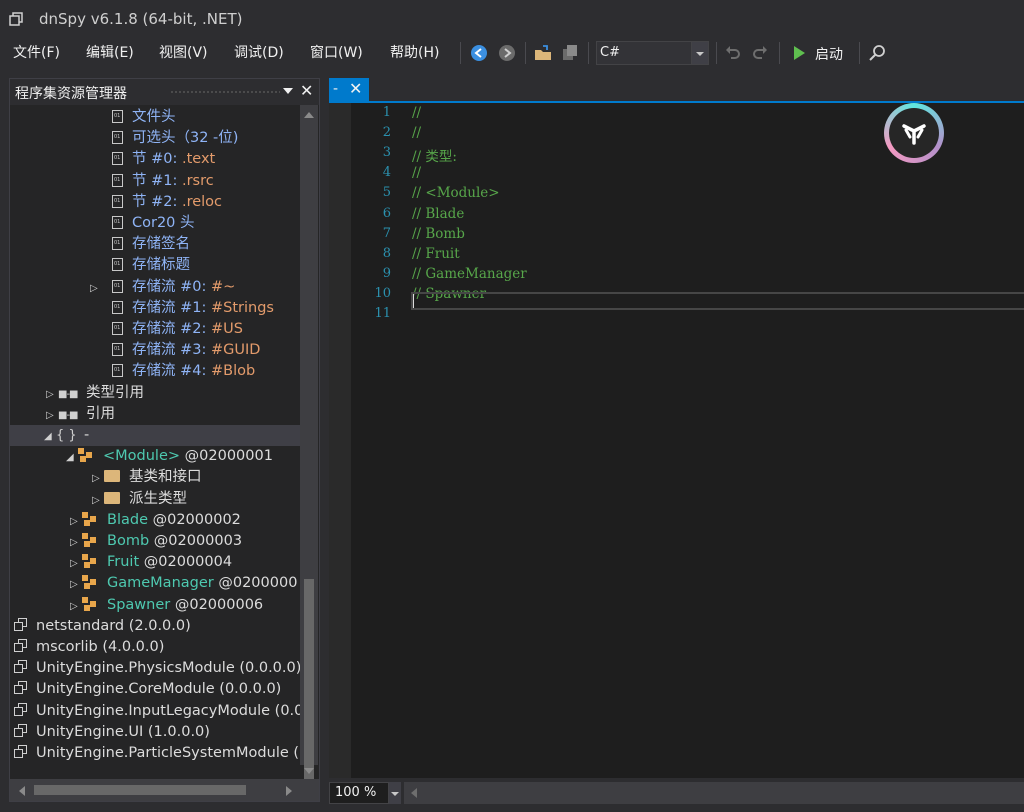  I want to click on drag-grip, so click(225, 92).